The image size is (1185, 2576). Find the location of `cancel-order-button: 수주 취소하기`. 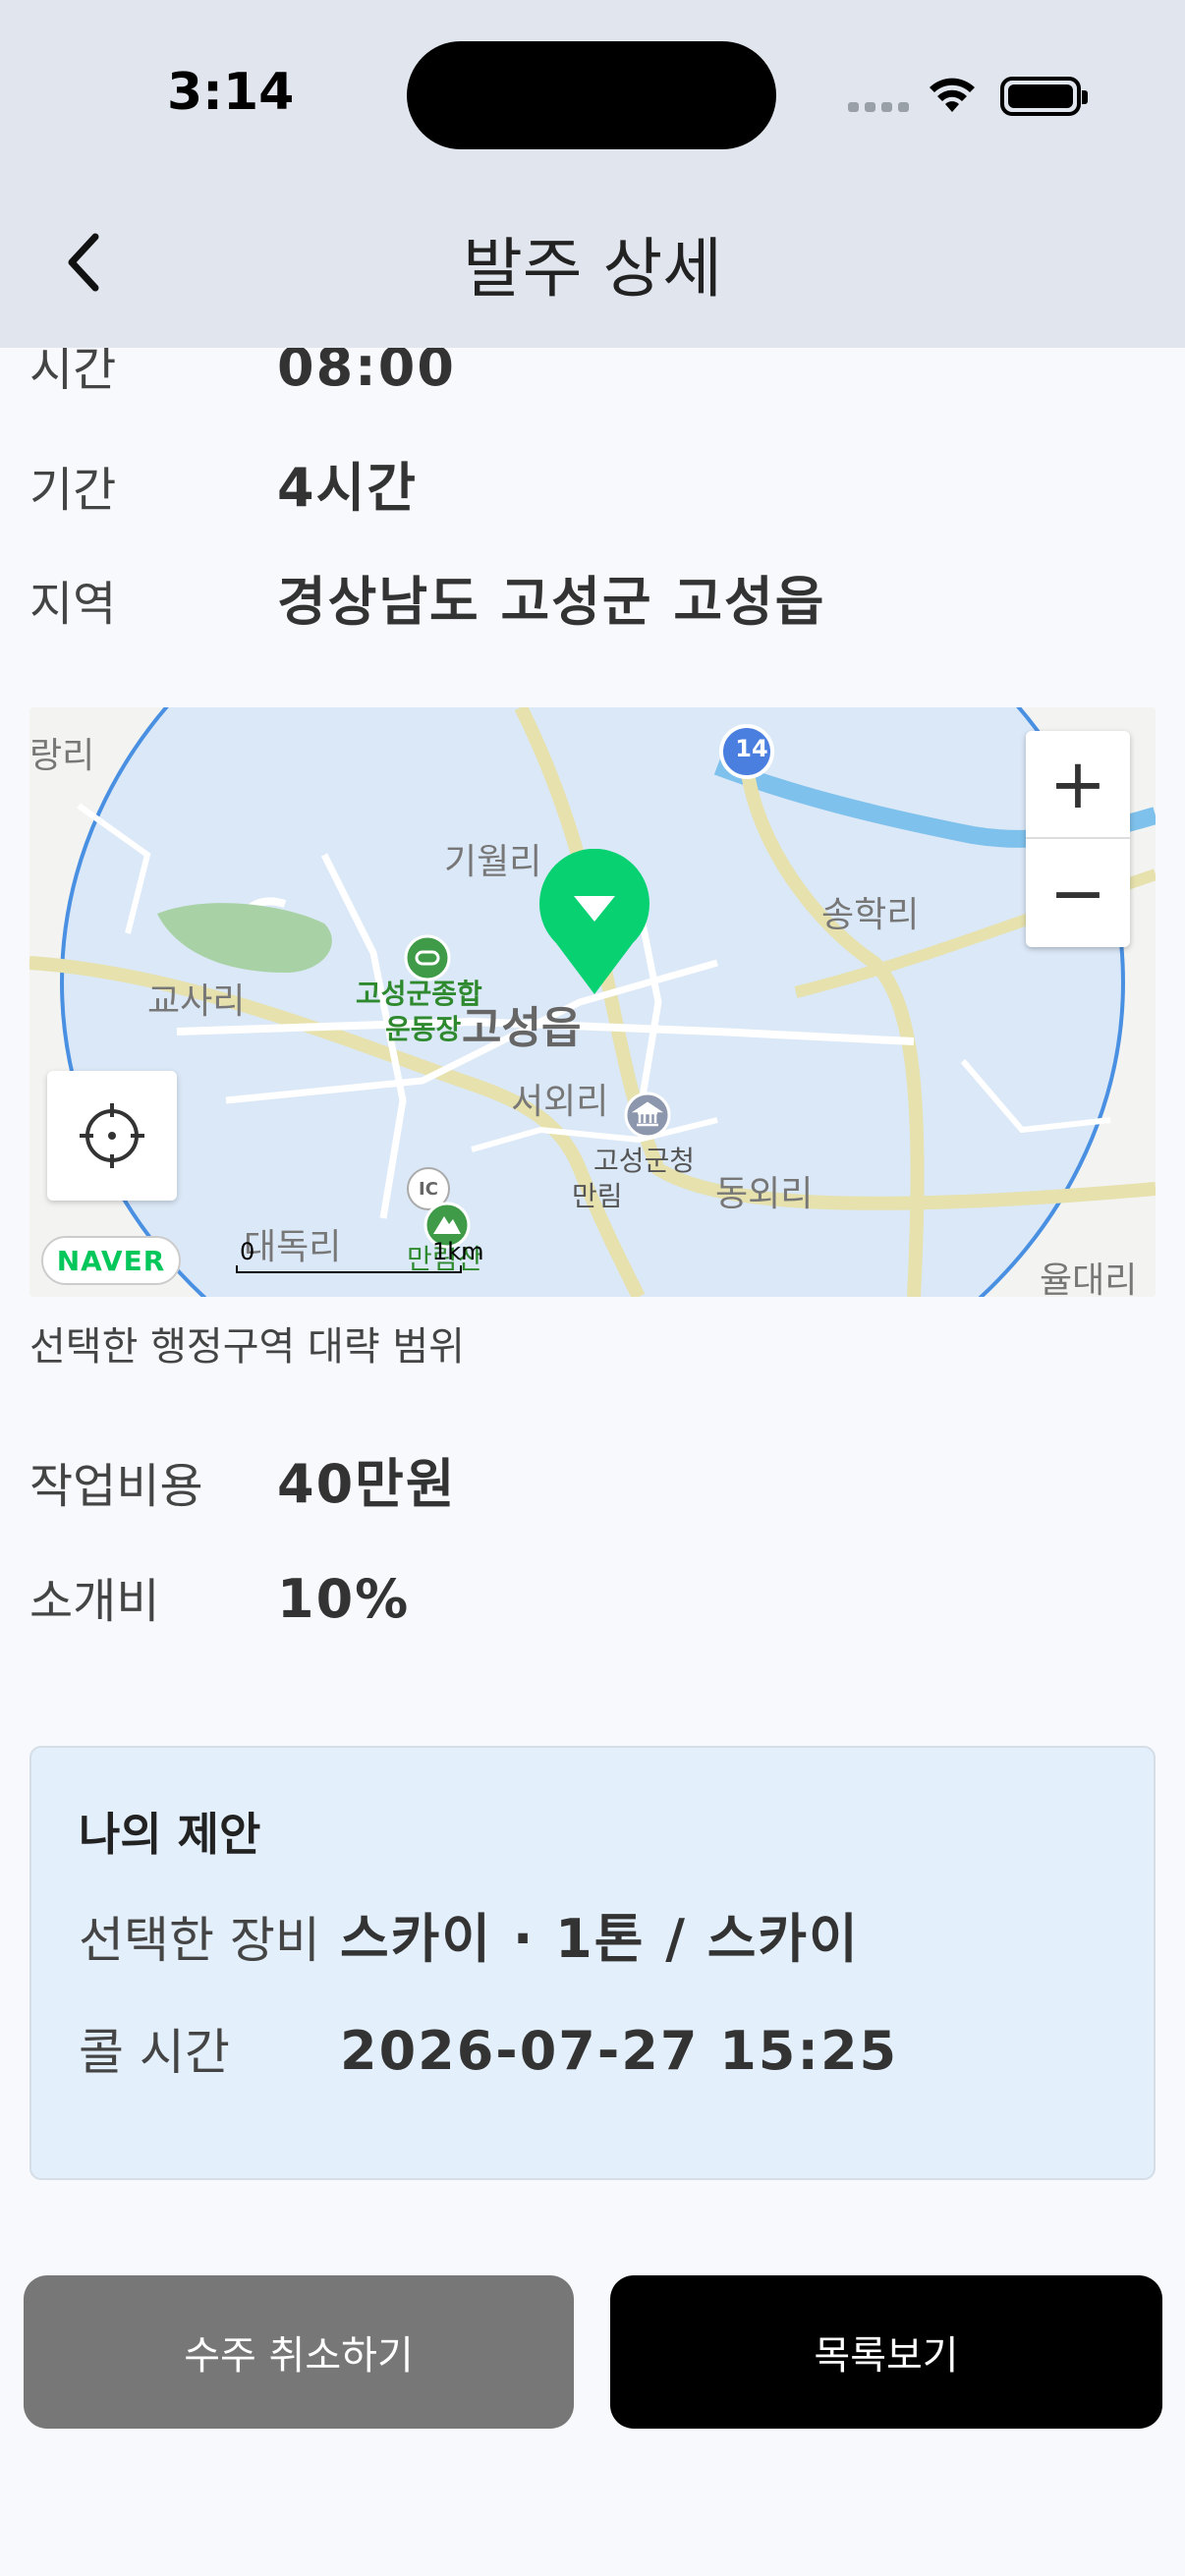

cancel-order-button: 수주 취소하기 is located at coordinates (299, 2352).